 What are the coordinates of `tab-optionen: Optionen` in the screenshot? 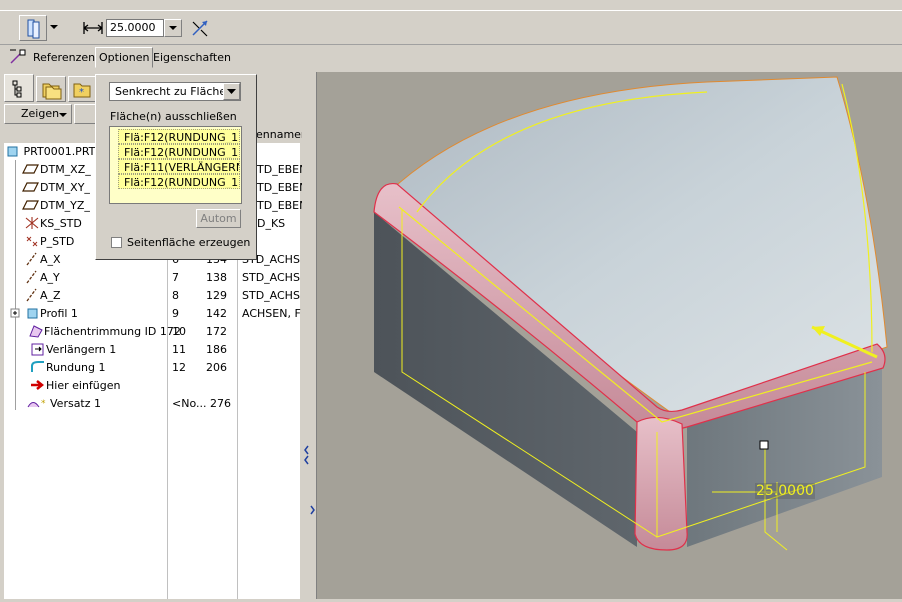 It's located at (124, 57).